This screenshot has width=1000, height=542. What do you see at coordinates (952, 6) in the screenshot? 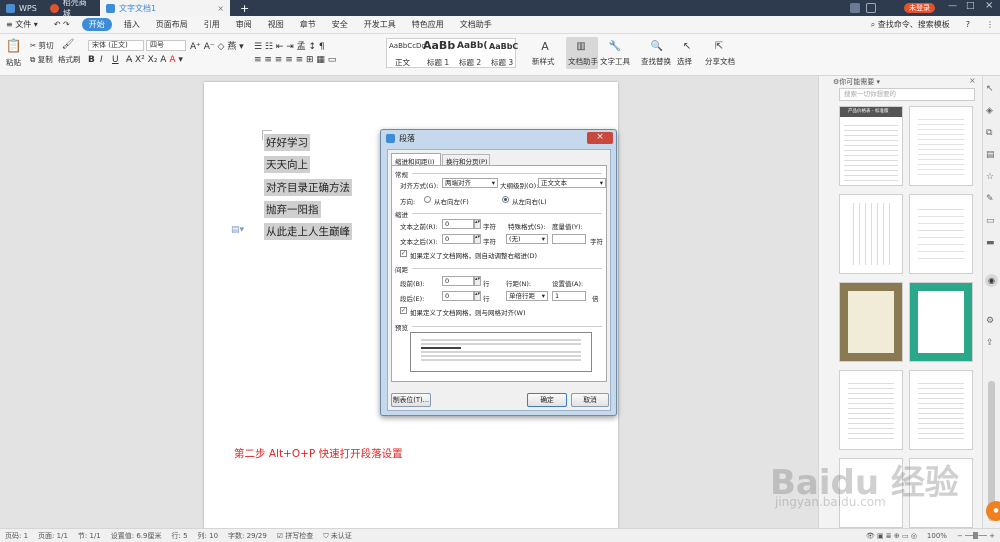
I see `minimize-icon: —` at bounding box center [952, 6].